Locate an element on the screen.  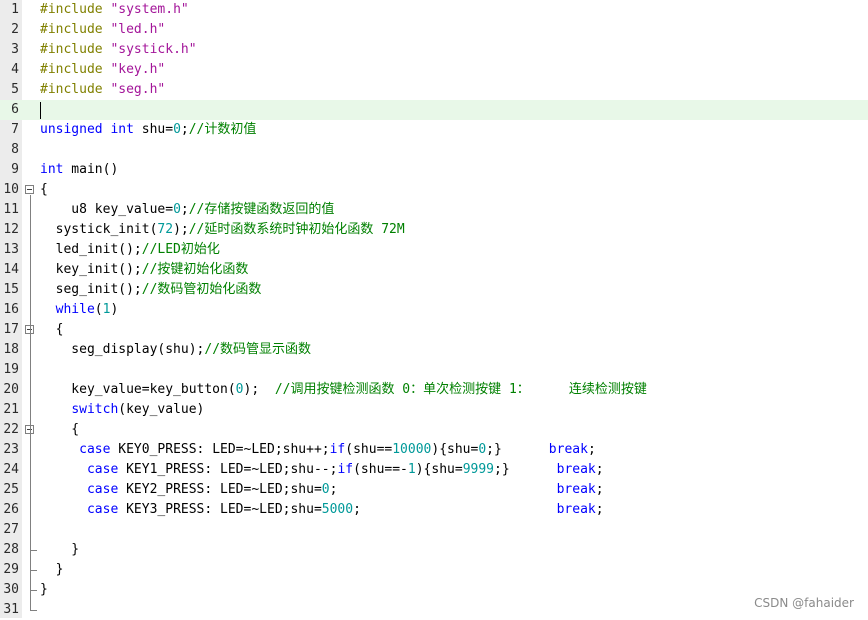
code-token: "systick.h" is located at coordinates (153, 49).